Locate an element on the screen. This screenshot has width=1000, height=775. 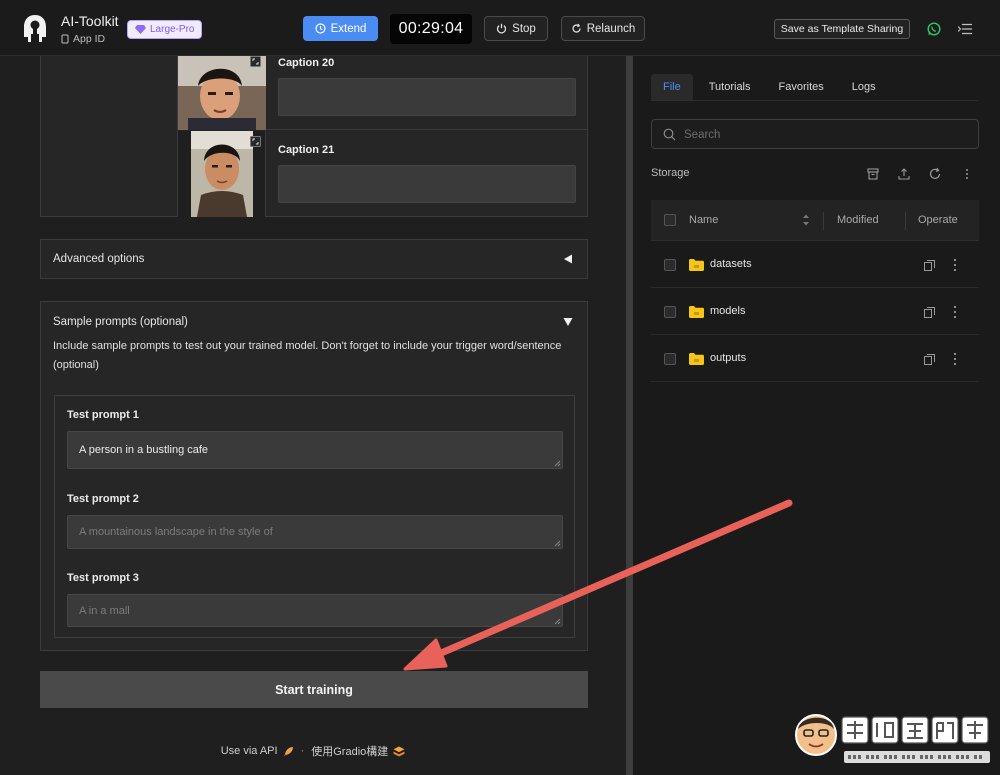
copy-icon is located at coordinates (65, 39).